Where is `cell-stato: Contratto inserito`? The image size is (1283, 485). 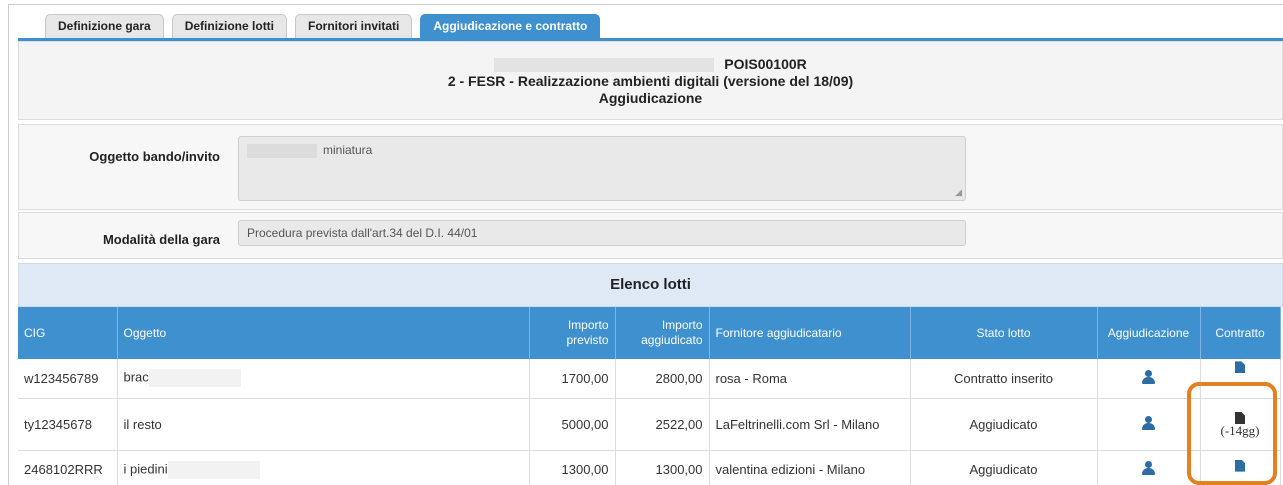
cell-stato: Contratto inserito is located at coordinates (1004, 379).